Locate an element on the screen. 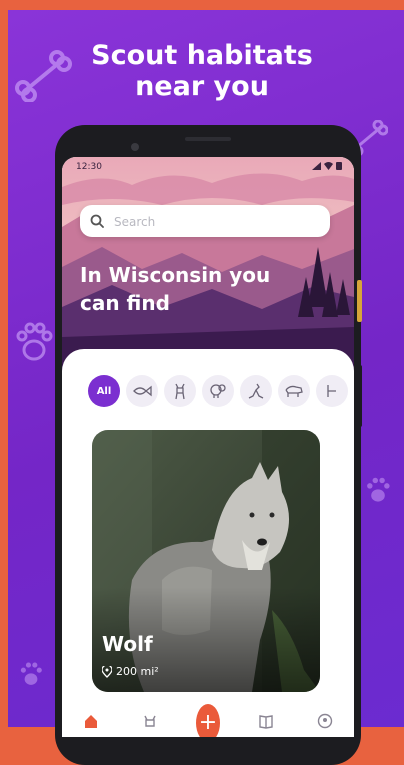 This screenshot has height=765, width=404. chip-deer is located at coordinates (180, 391).